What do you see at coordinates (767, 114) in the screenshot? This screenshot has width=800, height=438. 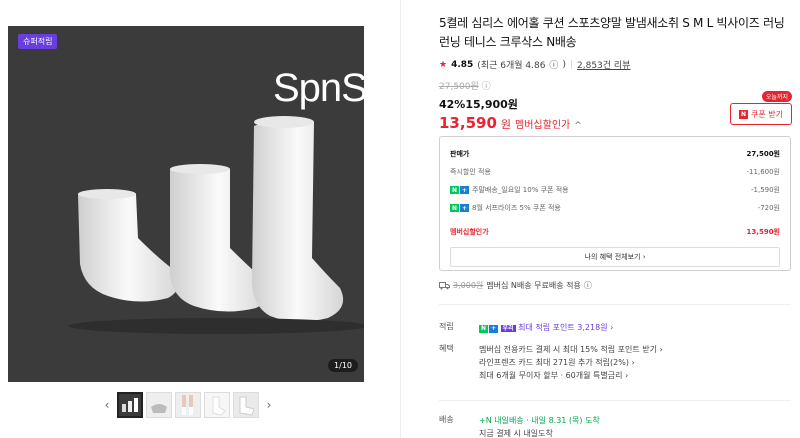 I see `coupon-label: 쿠폰 받기` at bounding box center [767, 114].